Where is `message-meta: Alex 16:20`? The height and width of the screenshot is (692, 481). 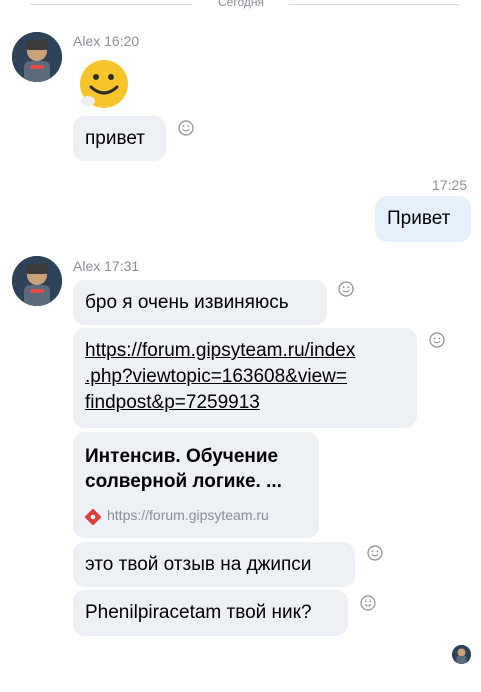 message-meta: Alex 16:20 is located at coordinates (106, 41).